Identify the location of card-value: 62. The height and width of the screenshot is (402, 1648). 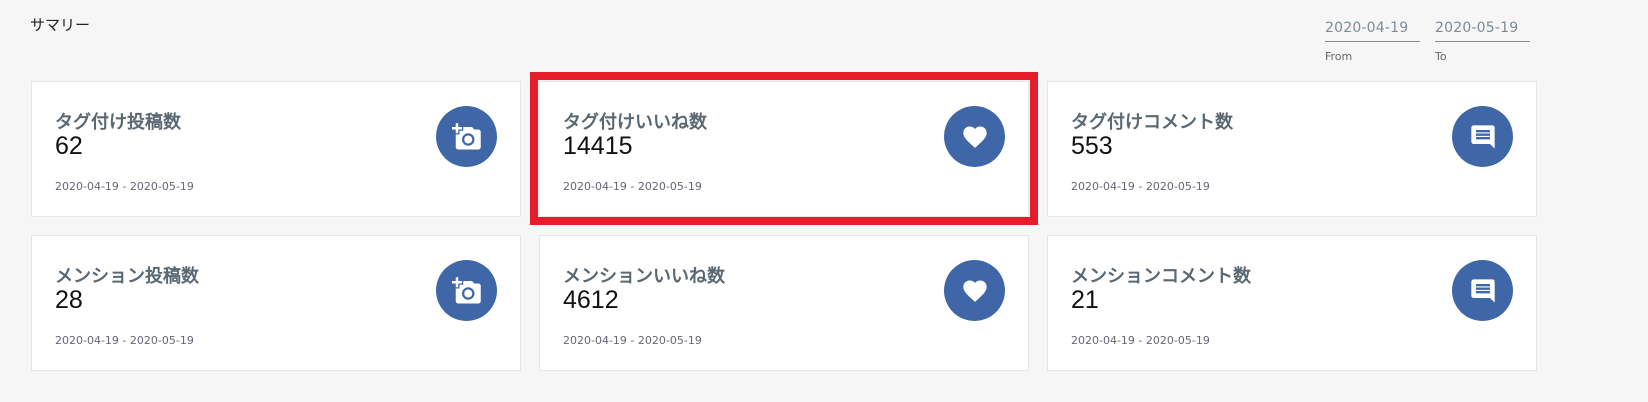
(69, 146).